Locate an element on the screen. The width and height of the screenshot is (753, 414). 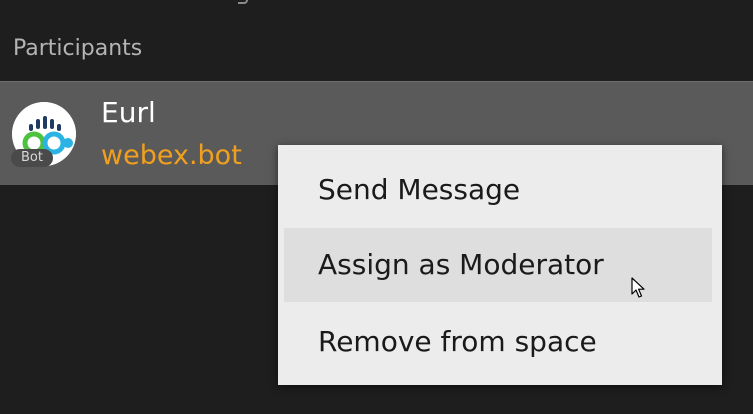
top-edge is located at coordinates (376, 1).